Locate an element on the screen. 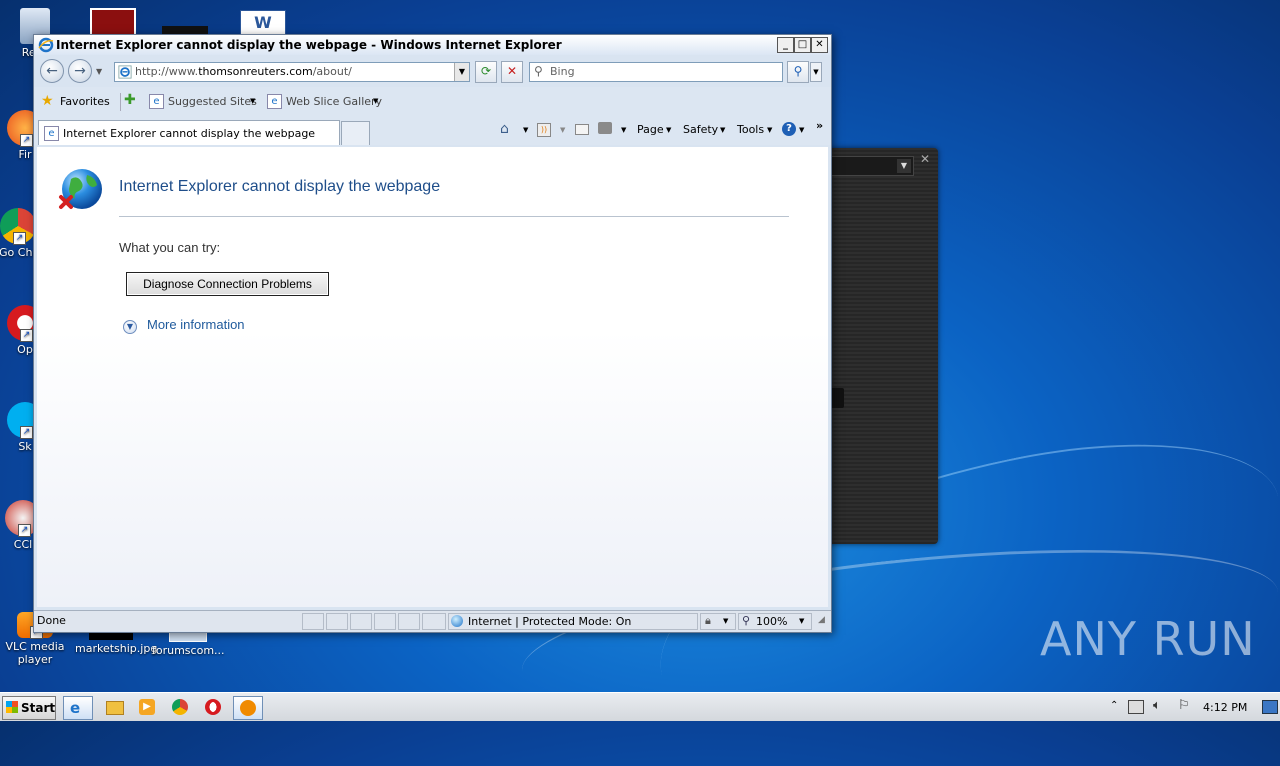  address-bar: http://www.thomsonreuters.com/about/ ▼ is located at coordinates (292, 72).